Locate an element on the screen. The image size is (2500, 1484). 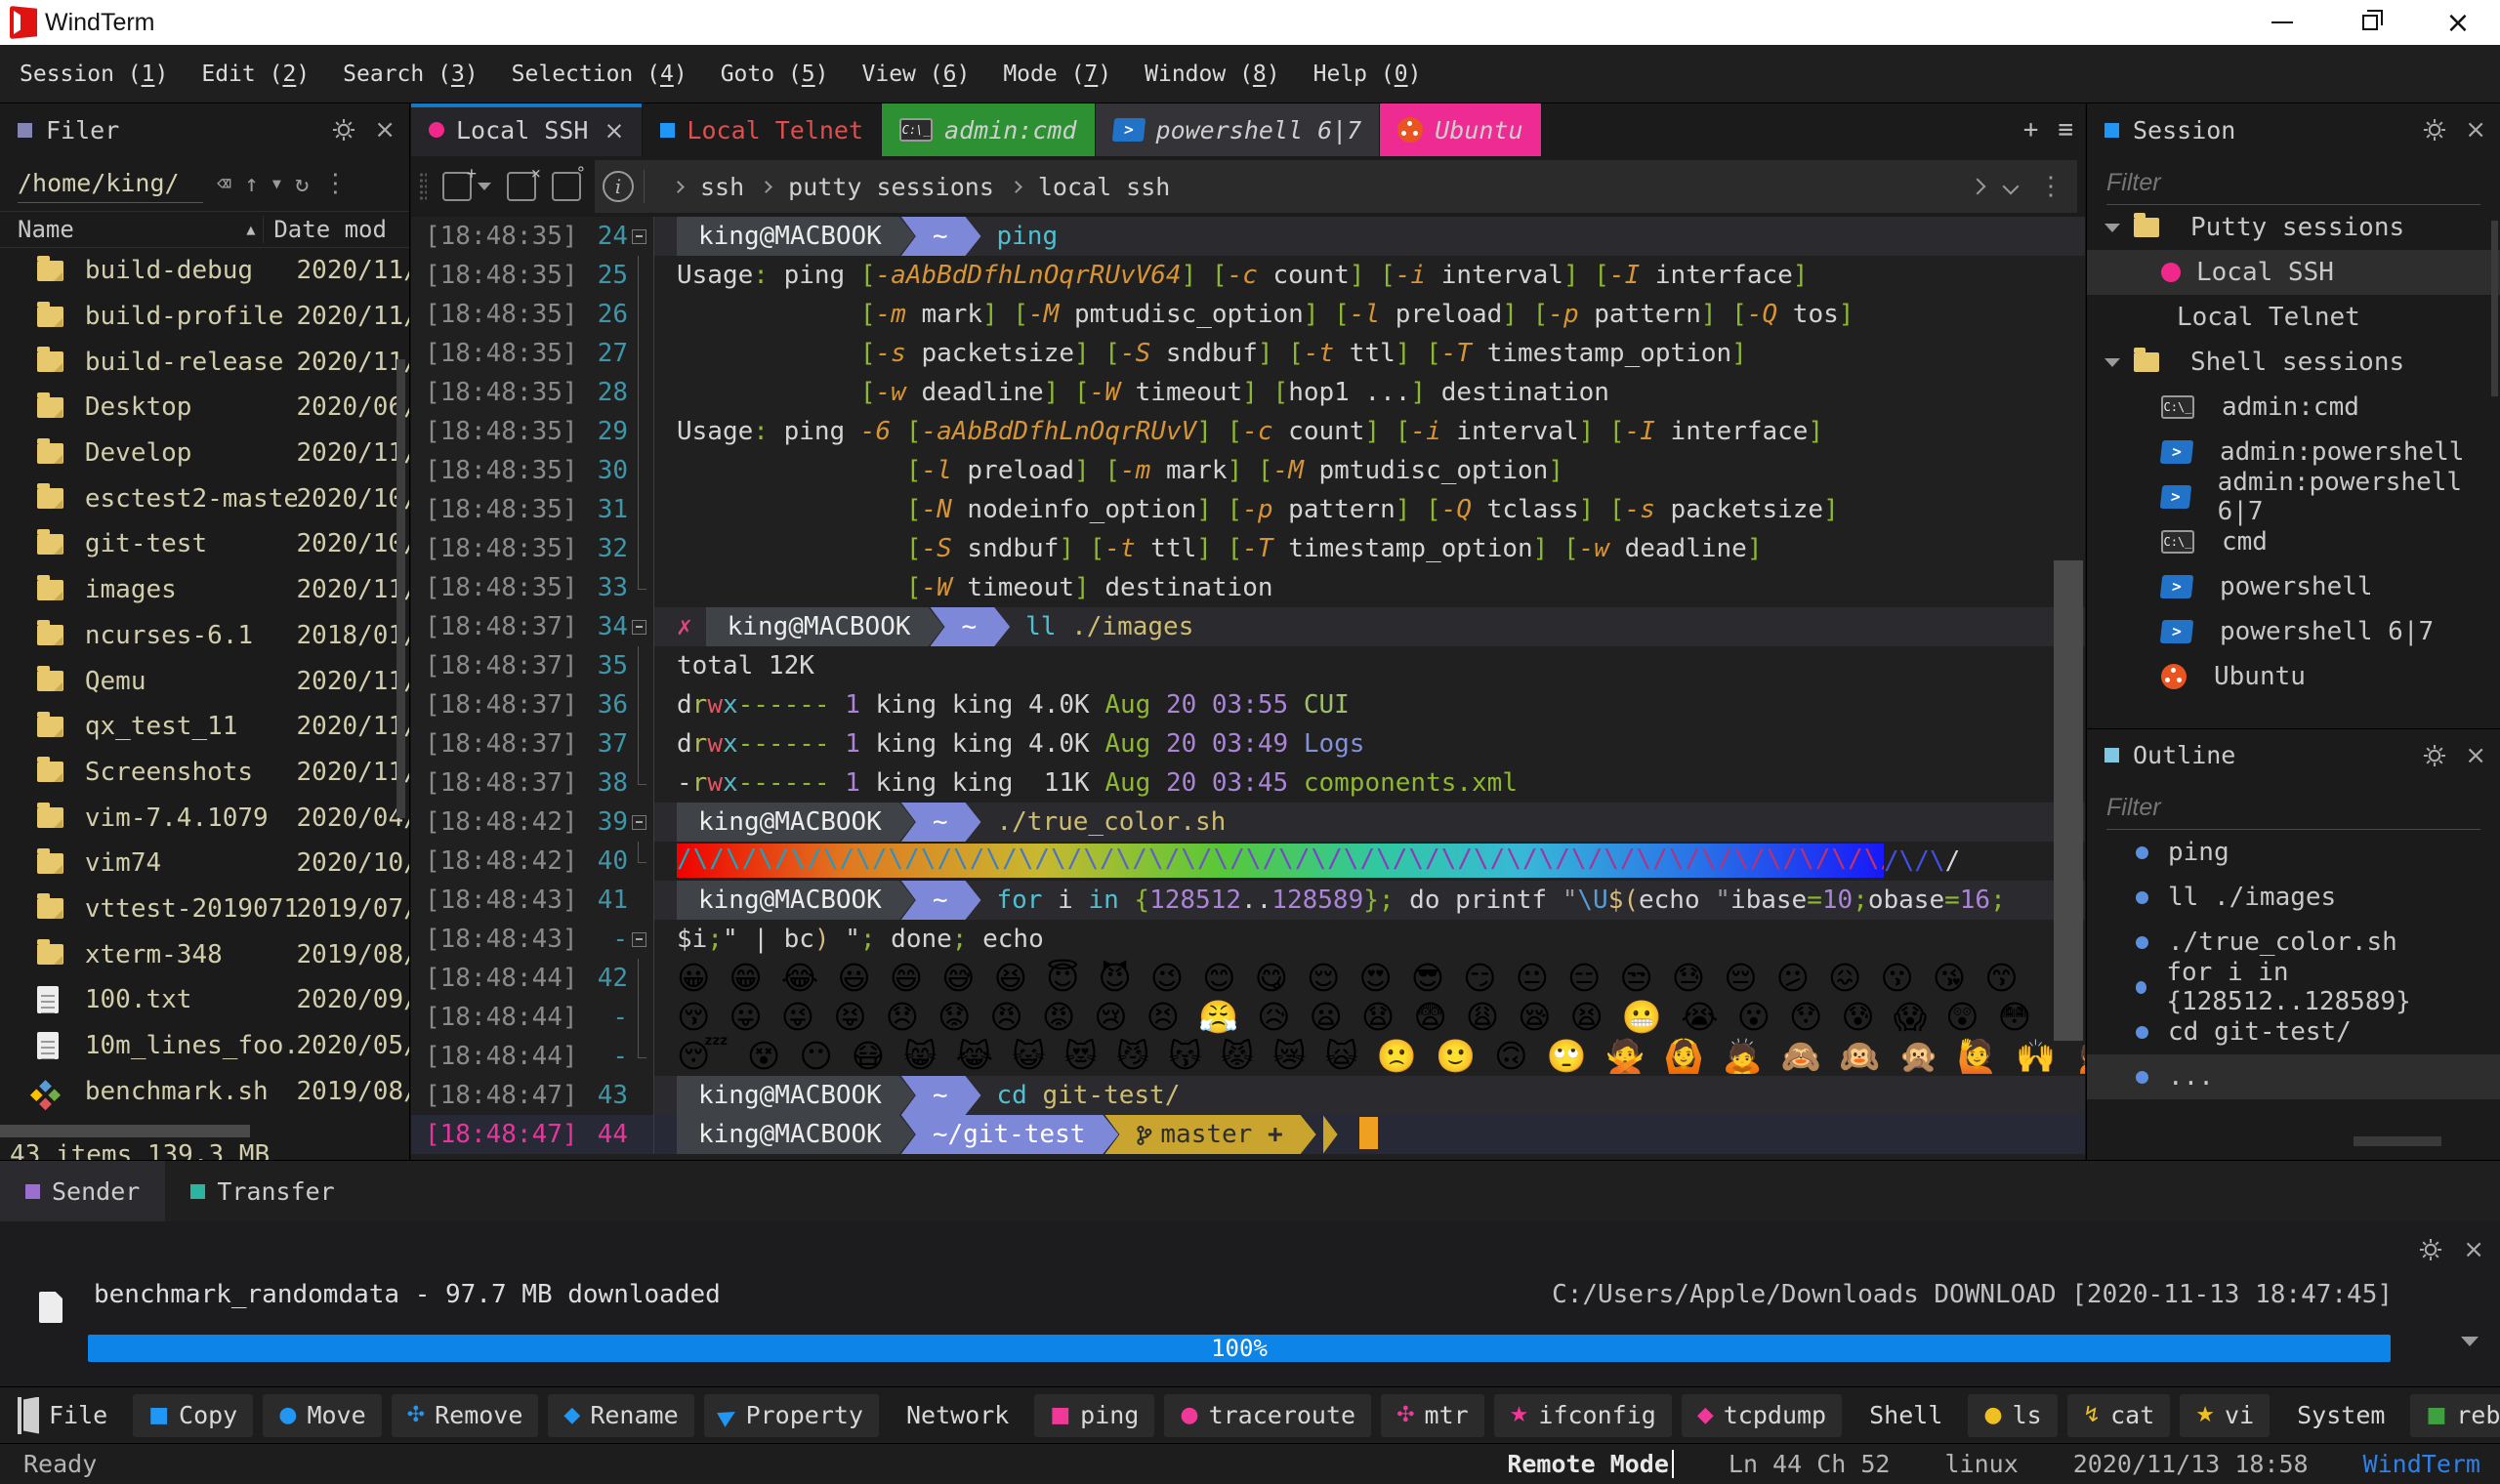
filer-horizontal-scrollbar is located at coordinates (125, 1131).